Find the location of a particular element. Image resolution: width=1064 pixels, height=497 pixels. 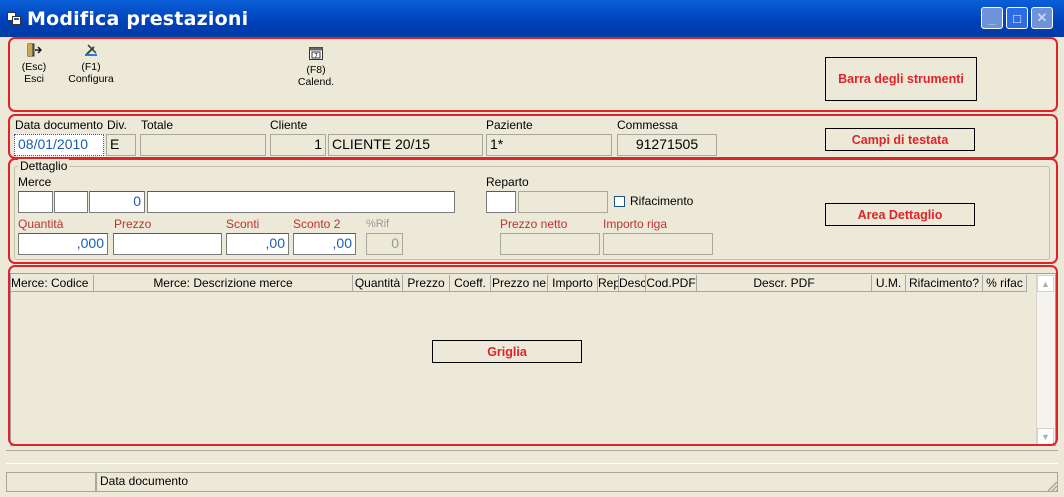

resize-grip-icon is located at coordinates (1051, 485).